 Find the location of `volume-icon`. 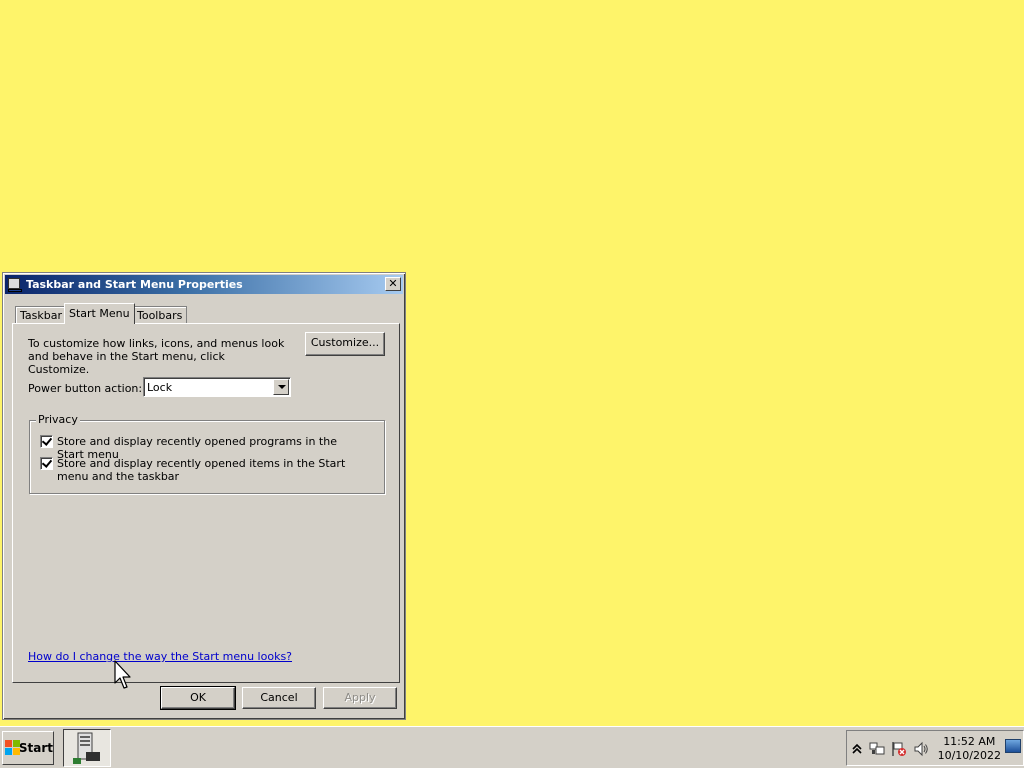

volume-icon is located at coordinates (921, 749).